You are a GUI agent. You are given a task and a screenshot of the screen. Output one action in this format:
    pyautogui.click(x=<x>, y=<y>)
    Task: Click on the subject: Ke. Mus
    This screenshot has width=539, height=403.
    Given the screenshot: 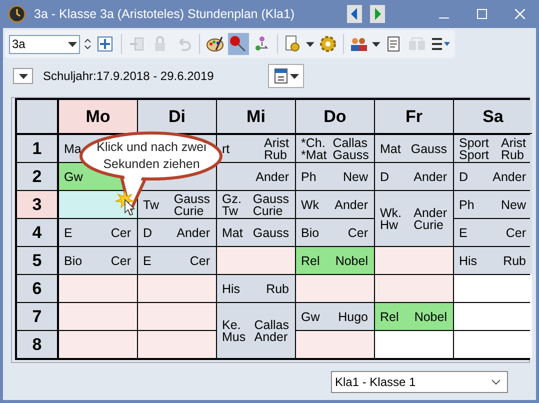 What is the action you would take?
    pyautogui.click(x=234, y=330)
    